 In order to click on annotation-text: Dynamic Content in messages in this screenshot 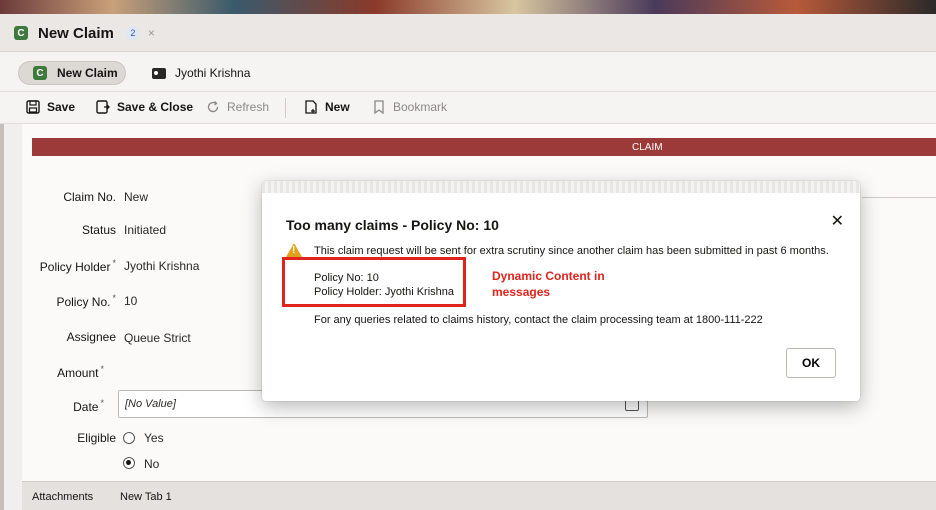, I will do `click(548, 284)`.